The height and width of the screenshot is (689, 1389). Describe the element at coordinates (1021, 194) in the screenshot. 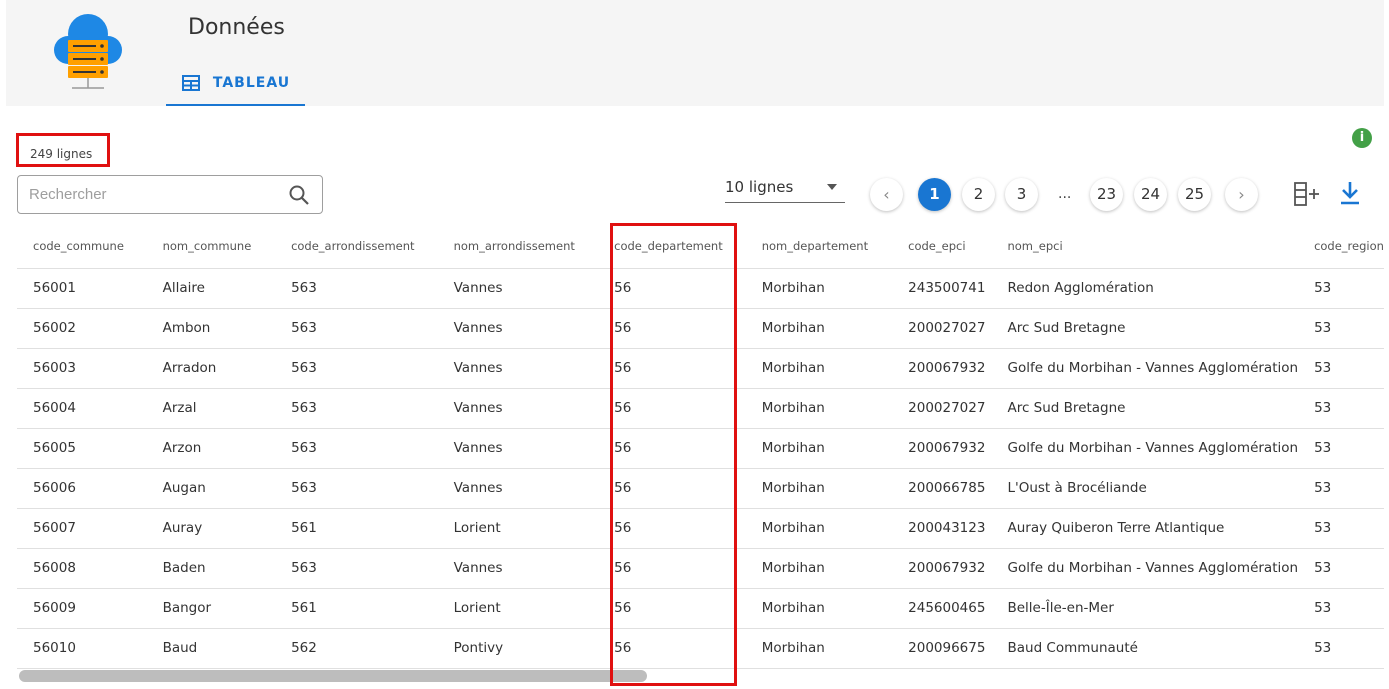

I see `page-button-3: 3` at that location.